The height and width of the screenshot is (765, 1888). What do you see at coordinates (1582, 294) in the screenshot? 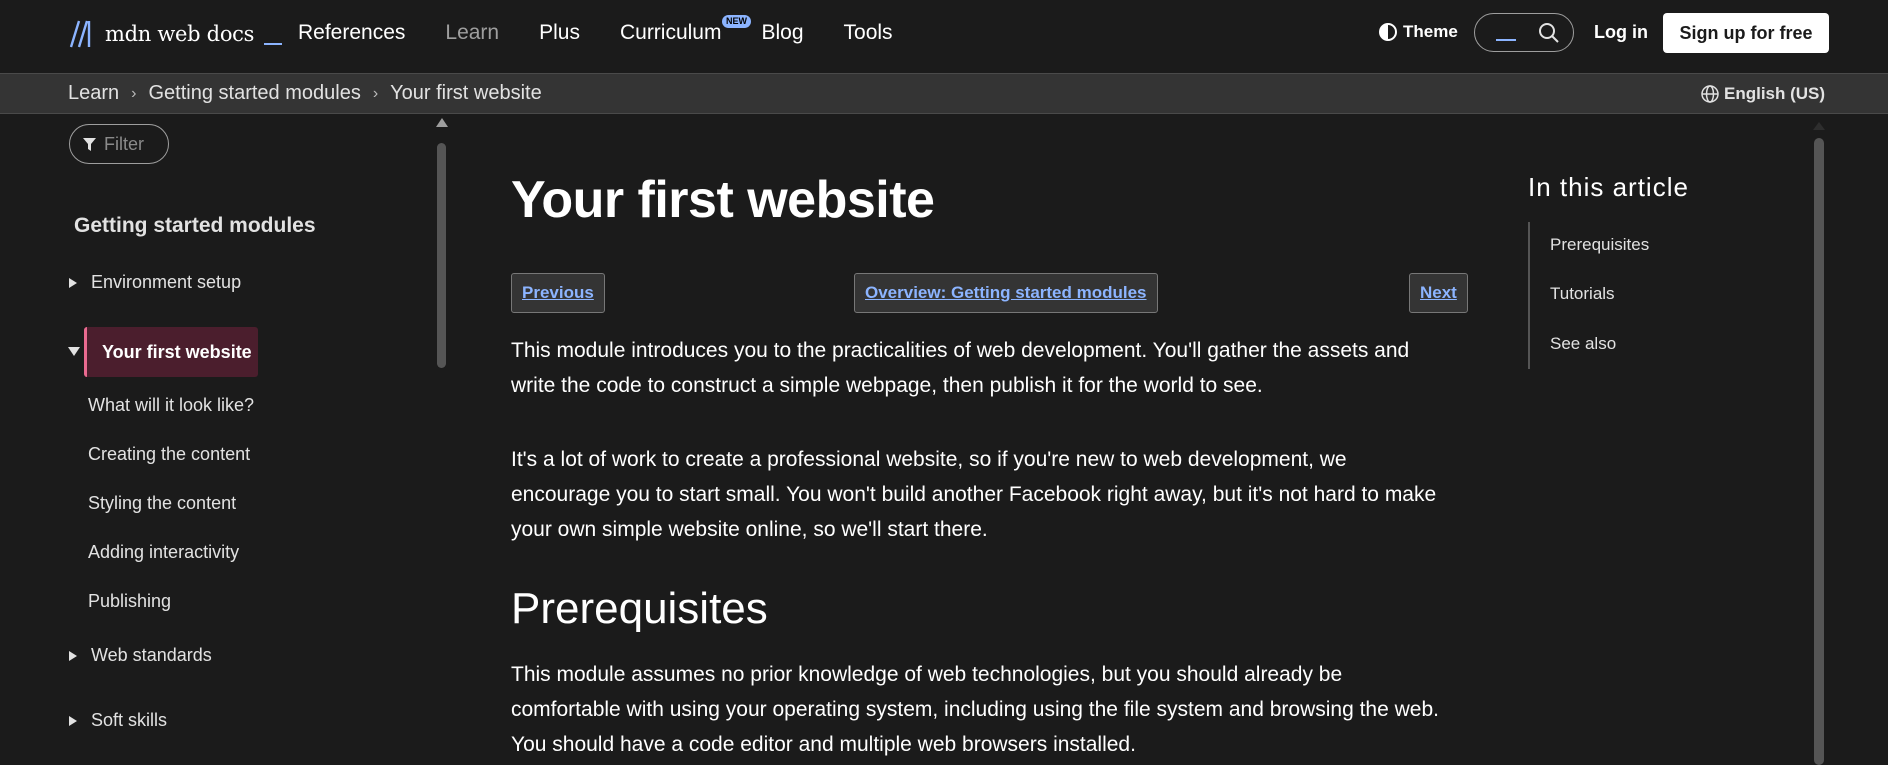
I see `toc-link-tutorials: Tutorials` at bounding box center [1582, 294].